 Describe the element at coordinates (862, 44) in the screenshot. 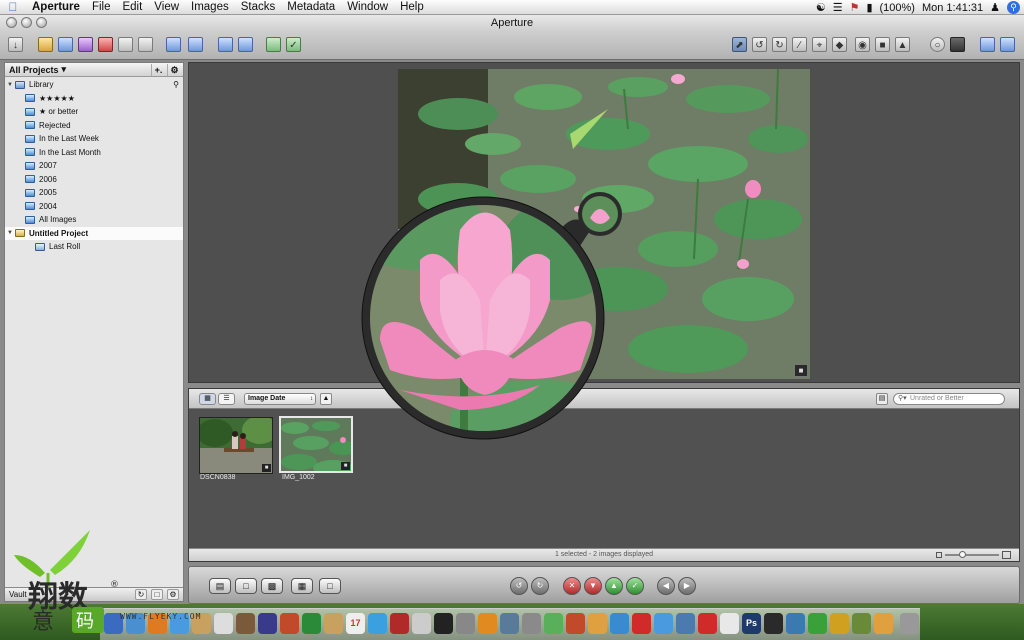

I see `red-eye-tool-icon: ◉` at that location.